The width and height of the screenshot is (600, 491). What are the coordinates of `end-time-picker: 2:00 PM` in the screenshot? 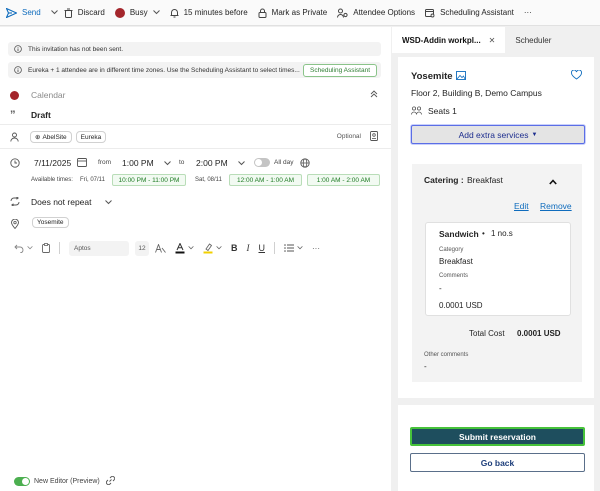 It's located at (220, 162).